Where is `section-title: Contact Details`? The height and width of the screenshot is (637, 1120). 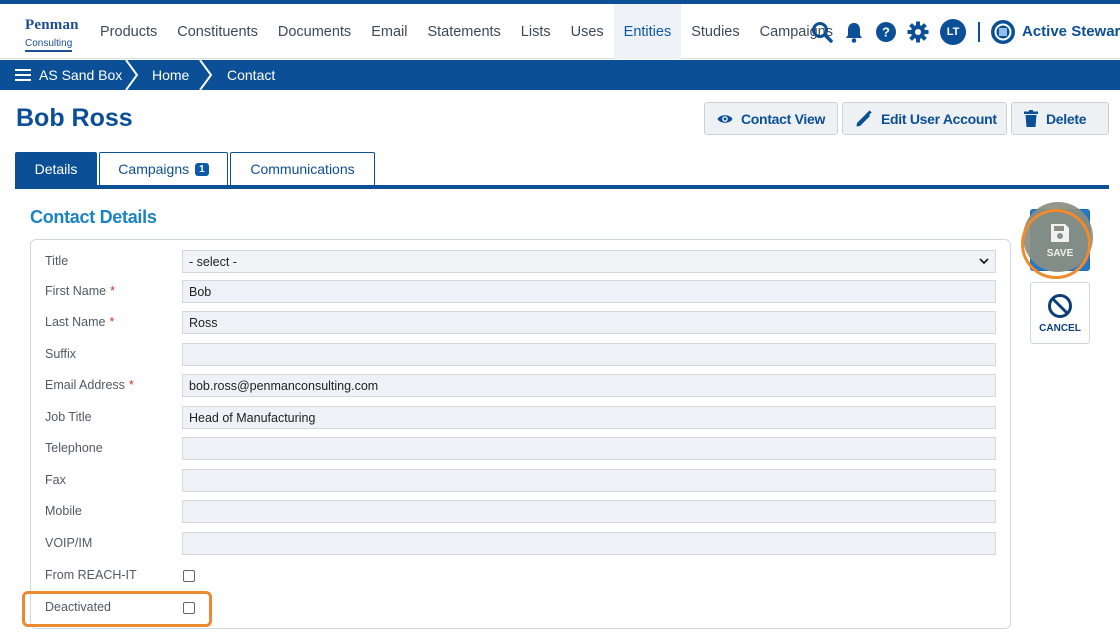 section-title: Contact Details is located at coordinates (93, 217).